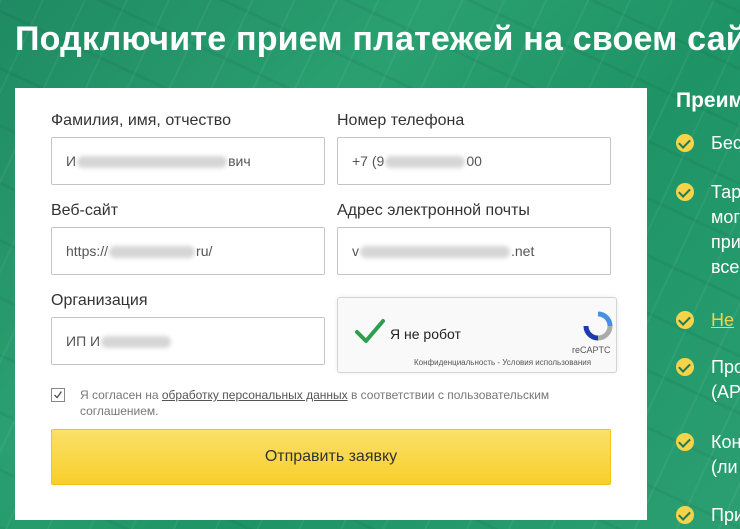  I want to click on fio-input: Ивич, so click(188, 161).